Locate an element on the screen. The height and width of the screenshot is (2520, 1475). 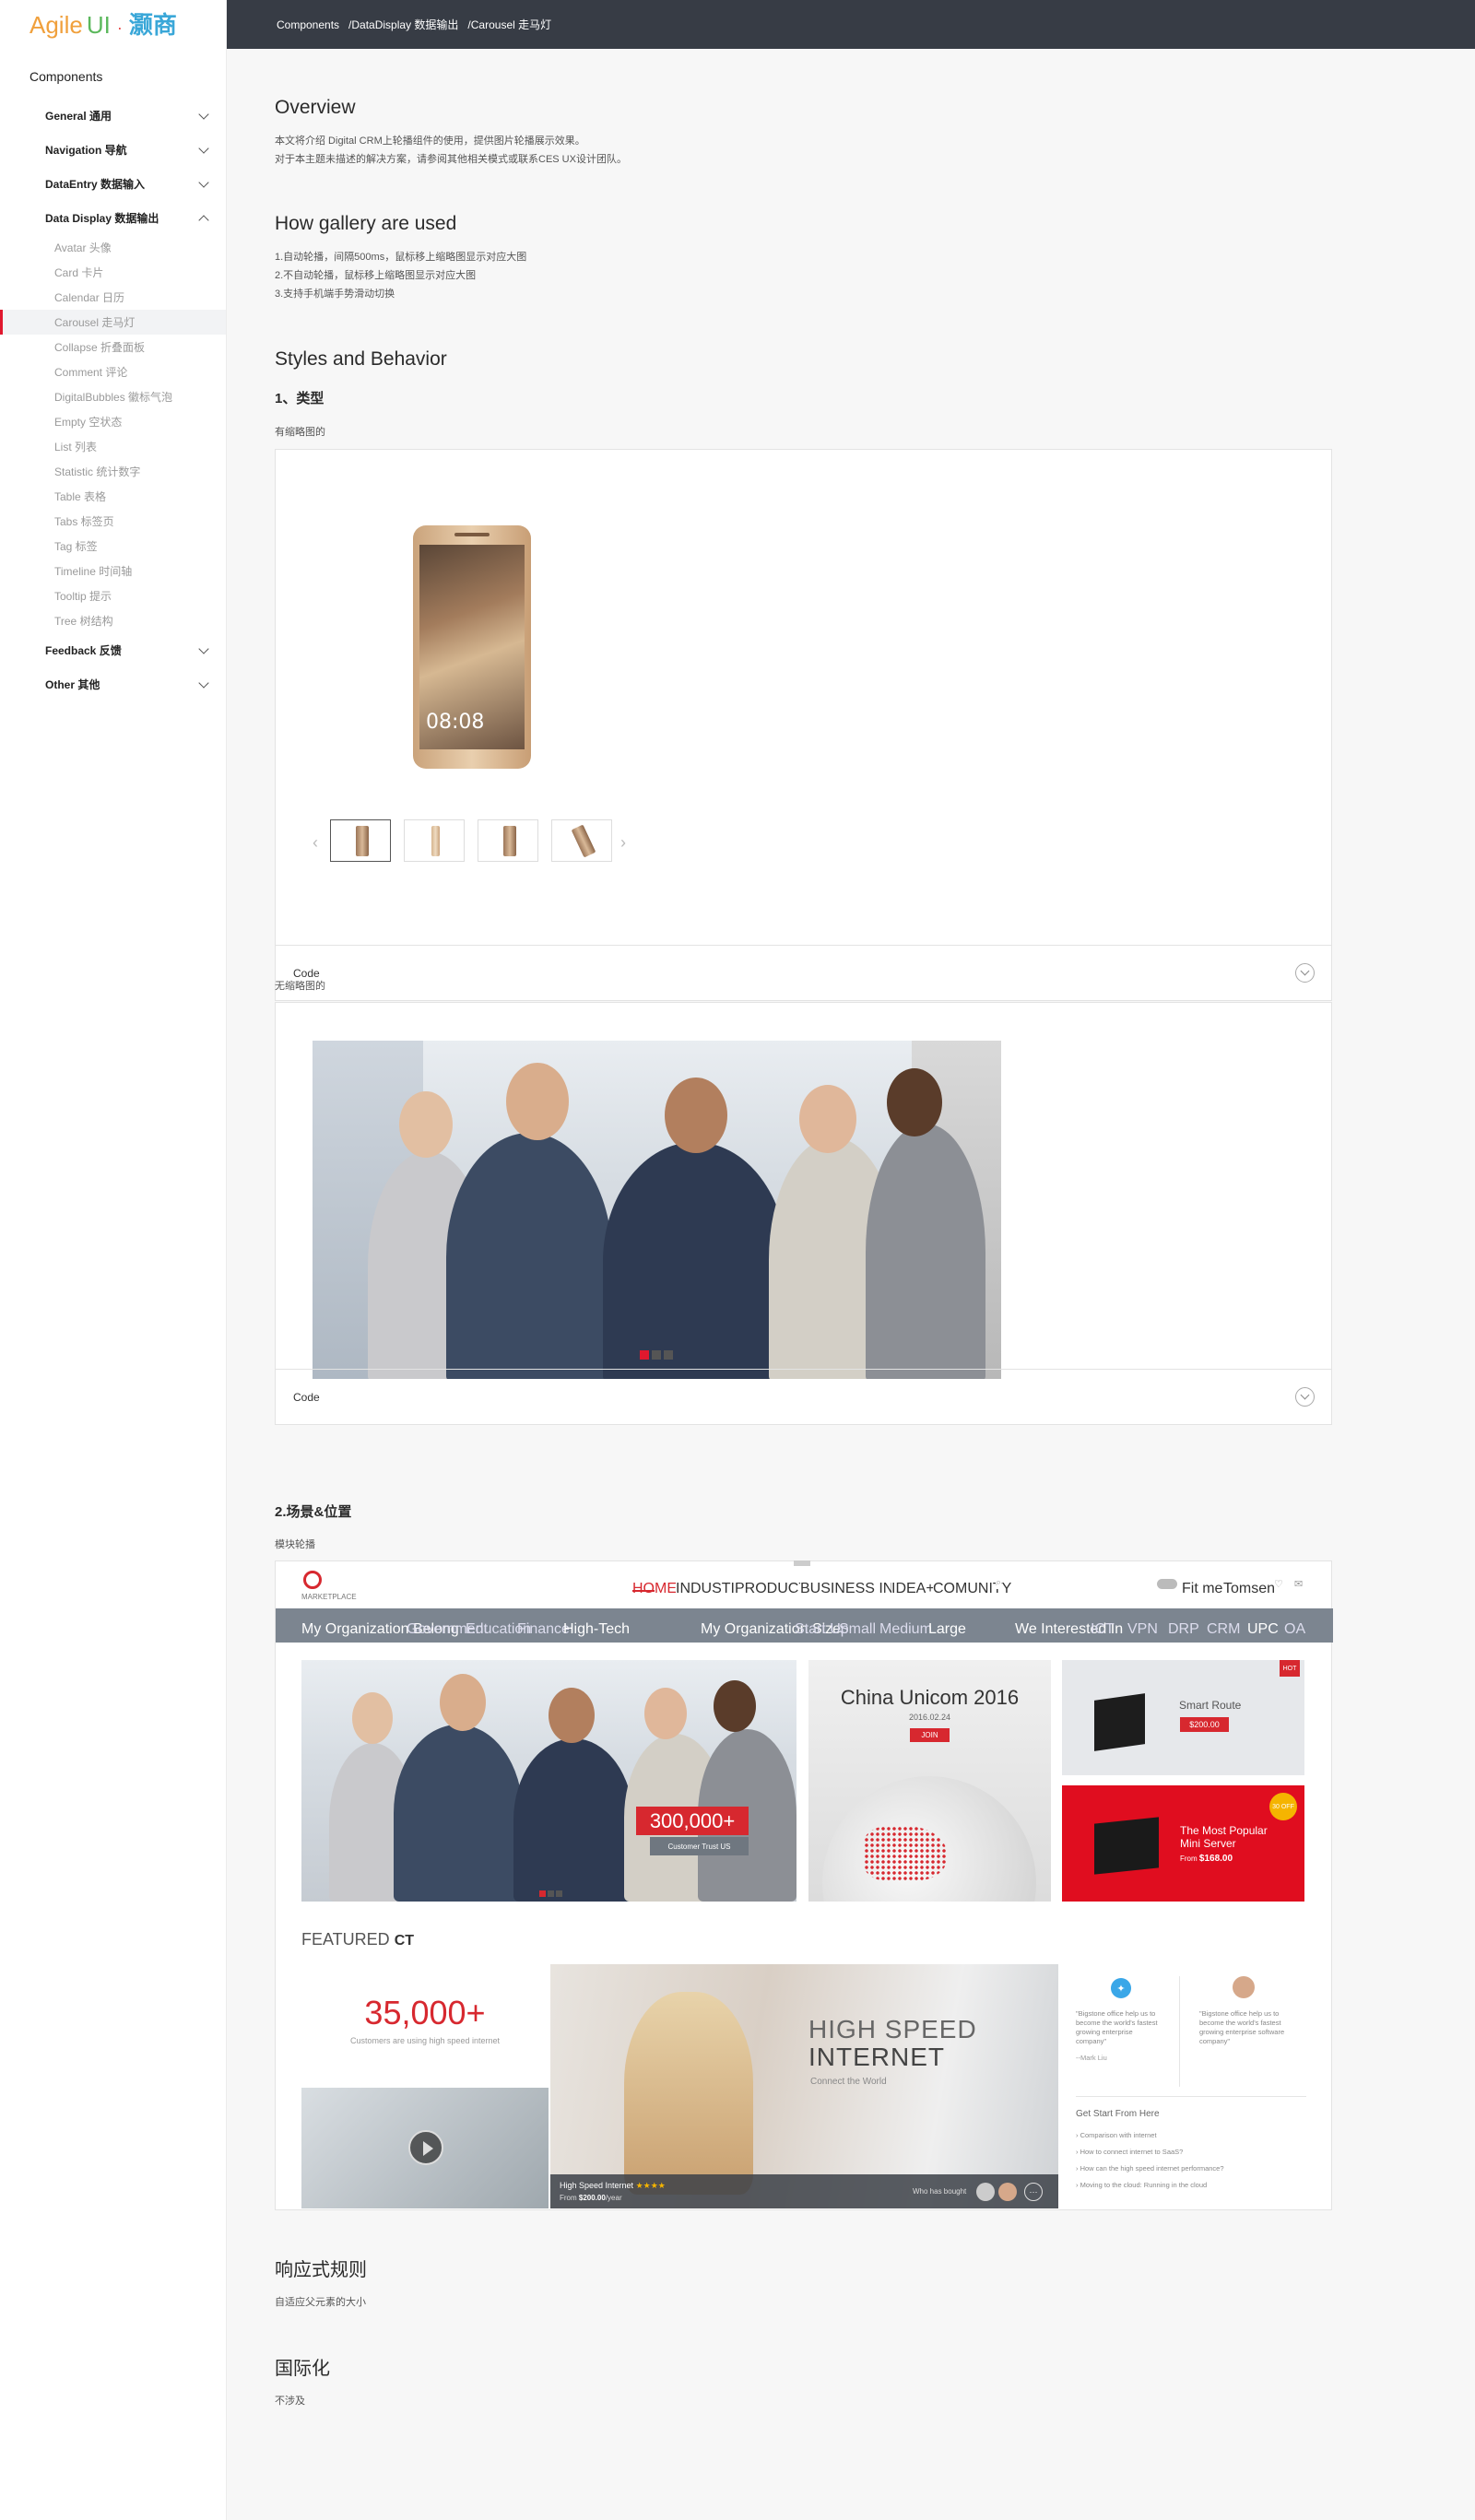
sidebar-item-tooltip: Tooltip 提示 is located at coordinates (113, 595).